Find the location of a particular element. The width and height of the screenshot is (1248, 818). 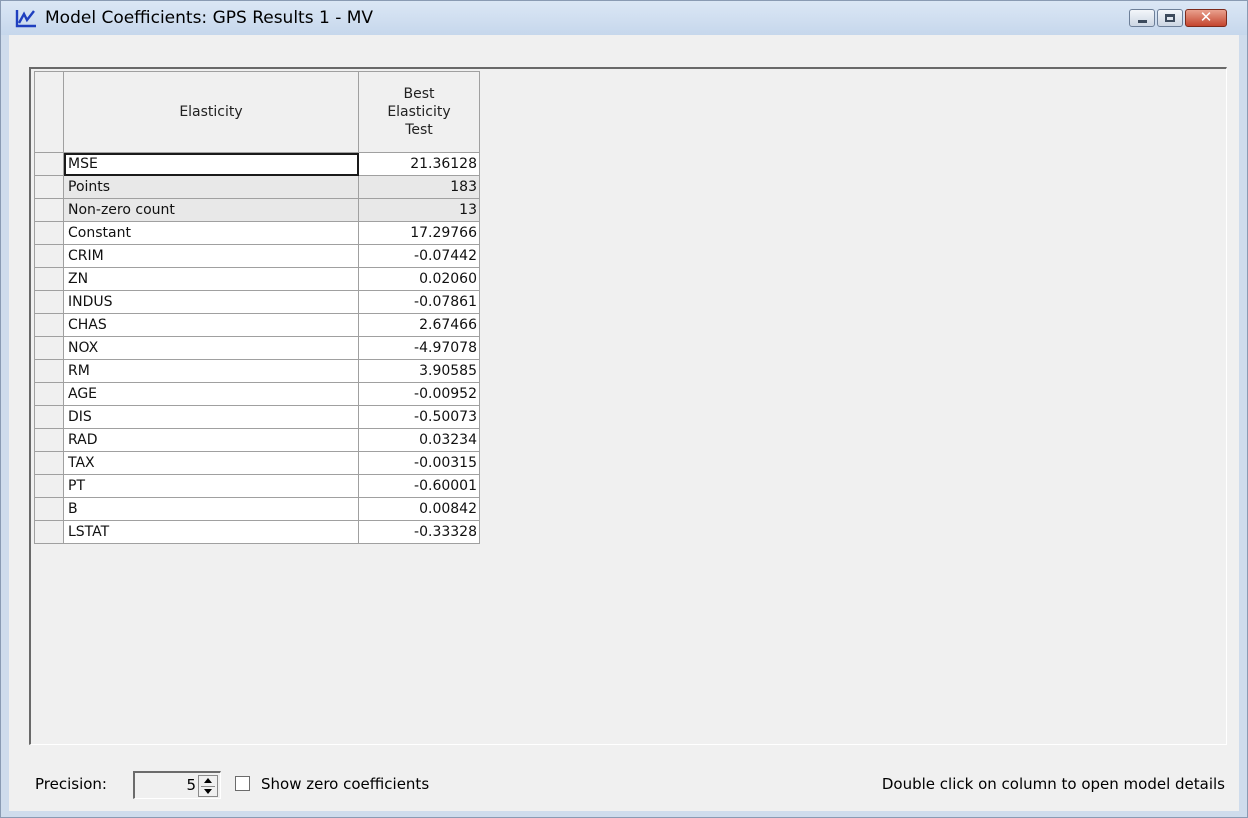

coefficient-value: 21.36128 is located at coordinates (419, 164).